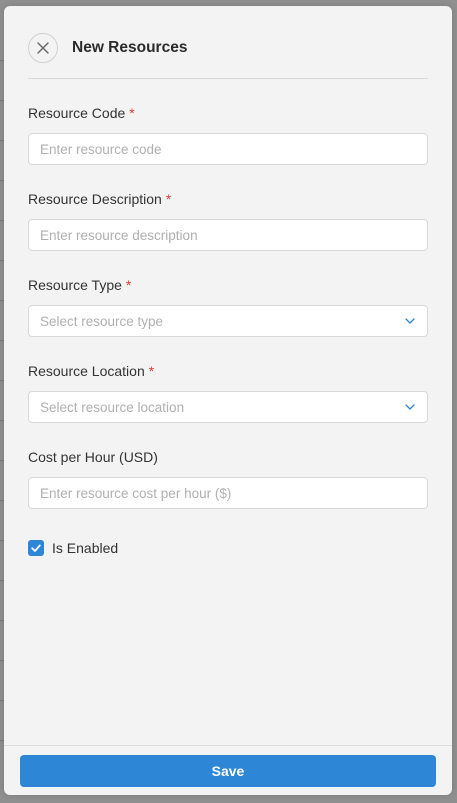 The image size is (457, 803). What do you see at coordinates (119, 235) in the screenshot?
I see `resource-description-placeholder: Enter resource description` at bounding box center [119, 235].